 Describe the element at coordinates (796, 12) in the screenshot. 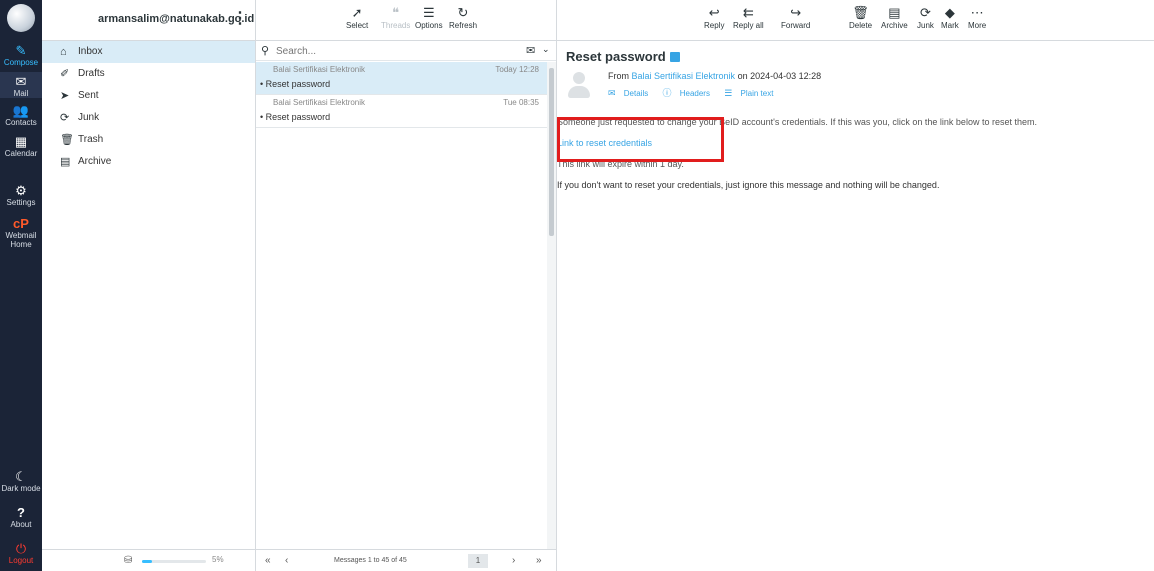

I see `forward-icon: ↪` at that location.